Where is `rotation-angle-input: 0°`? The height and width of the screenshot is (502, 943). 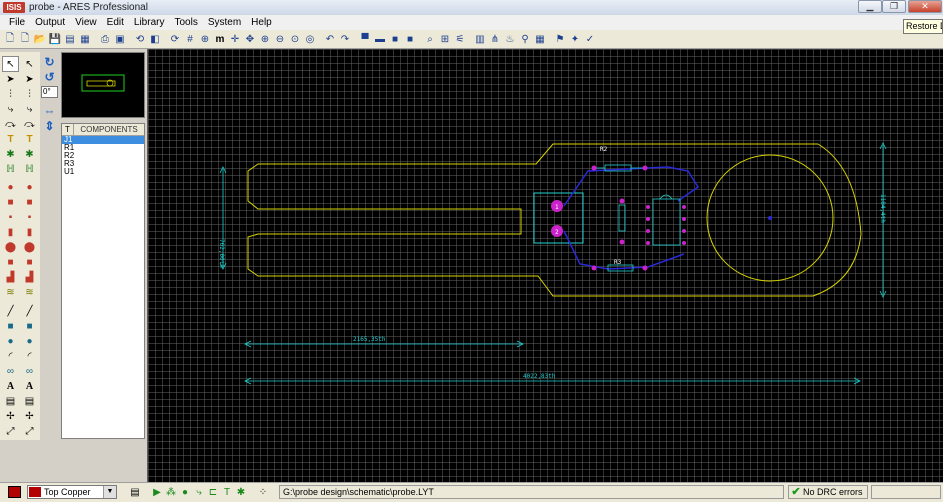
rotation-angle-input: 0° is located at coordinates (49, 92).